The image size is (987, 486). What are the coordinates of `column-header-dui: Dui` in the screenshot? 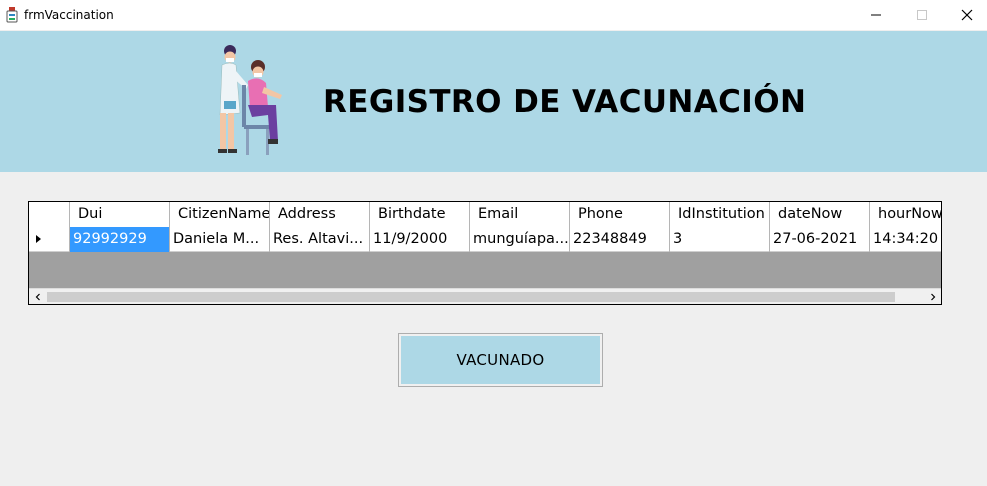 It's located at (120, 214).